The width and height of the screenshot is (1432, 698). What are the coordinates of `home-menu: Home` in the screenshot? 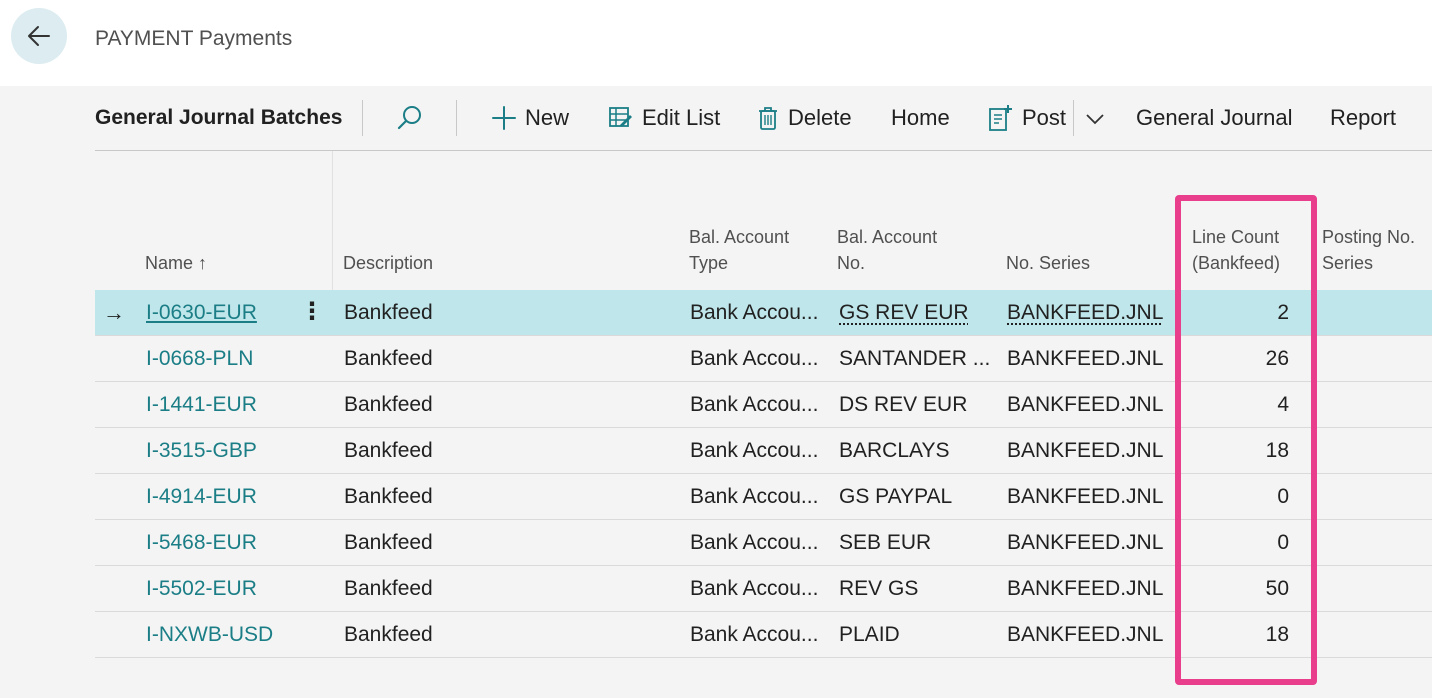 It's located at (920, 118).